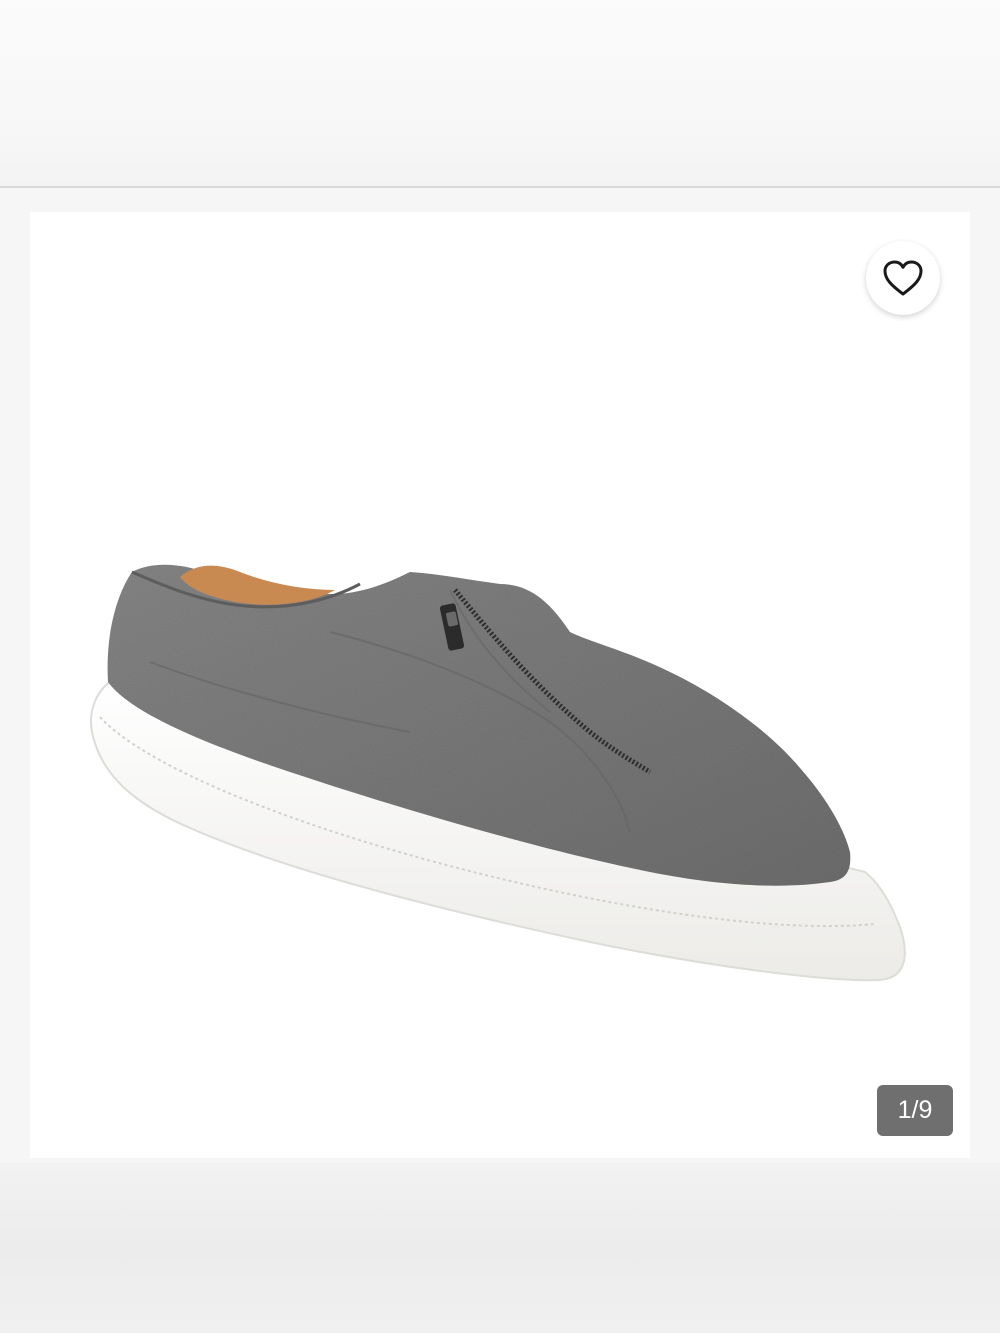  What do you see at coordinates (500, 1248) in the screenshot?
I see `gallery-bottom-area` at bounding box center [500, 1248].